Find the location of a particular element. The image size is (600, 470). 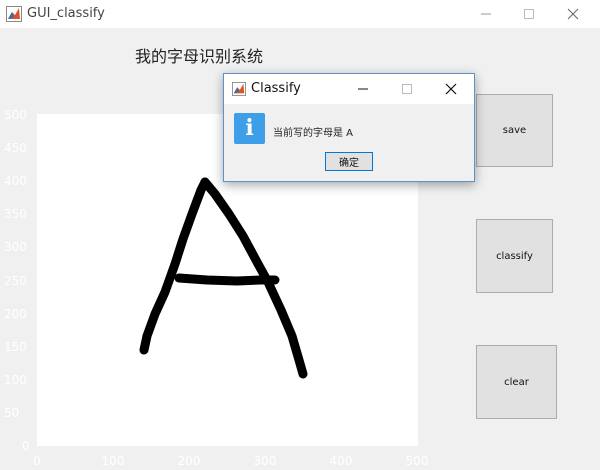

save-button: save is located at coordinates (514, 130).